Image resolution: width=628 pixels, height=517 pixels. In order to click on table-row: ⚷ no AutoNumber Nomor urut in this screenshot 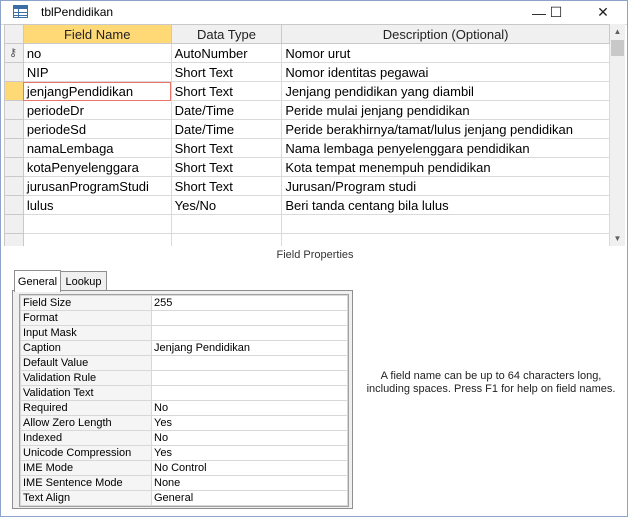, I will do `click(307, 53)`.